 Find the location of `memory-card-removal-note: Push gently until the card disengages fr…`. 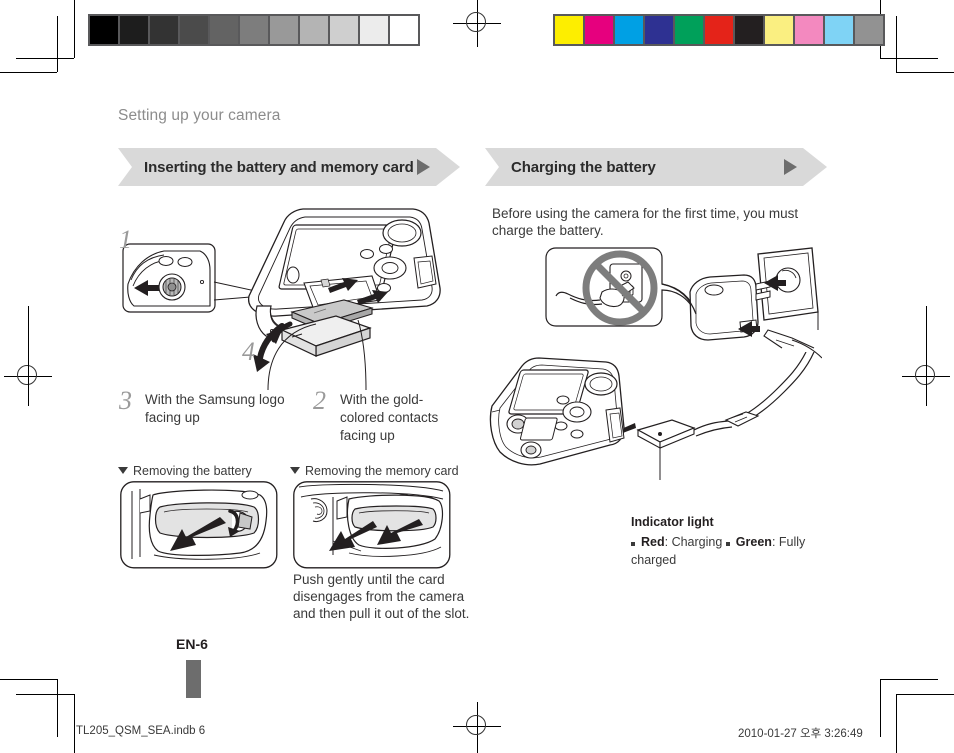

memory-card-removal-note: Push gently until the card disengages fr… is located at coordinates (381, 596).